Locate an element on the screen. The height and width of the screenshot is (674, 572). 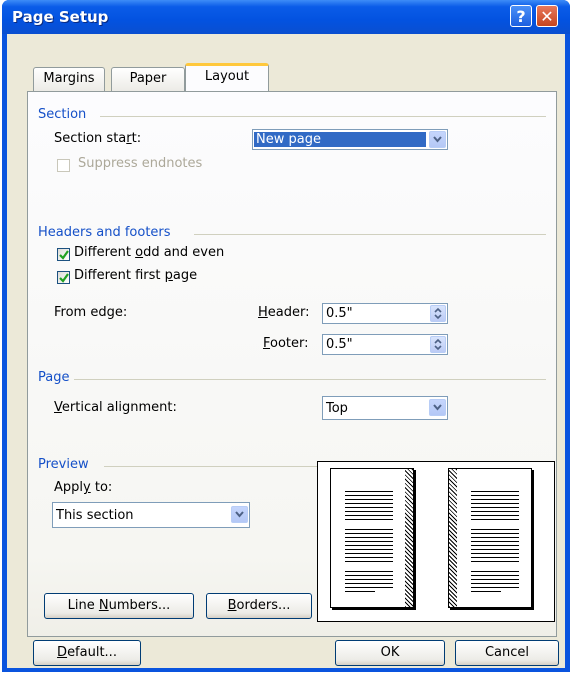
different-odd-even-label: Different odd and even is located at coordinates (149, 252).